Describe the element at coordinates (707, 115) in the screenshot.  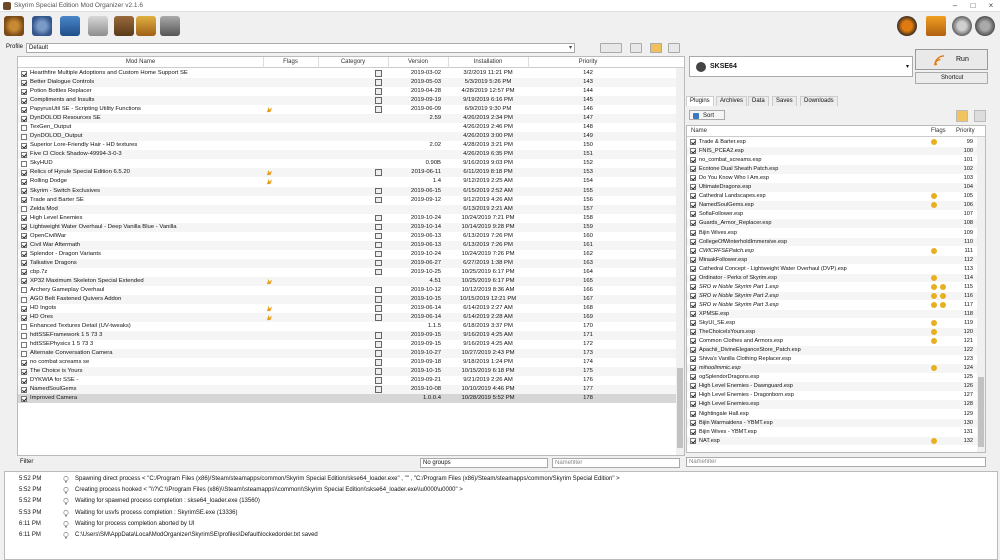
I see `sort-button: Sort` at that location.